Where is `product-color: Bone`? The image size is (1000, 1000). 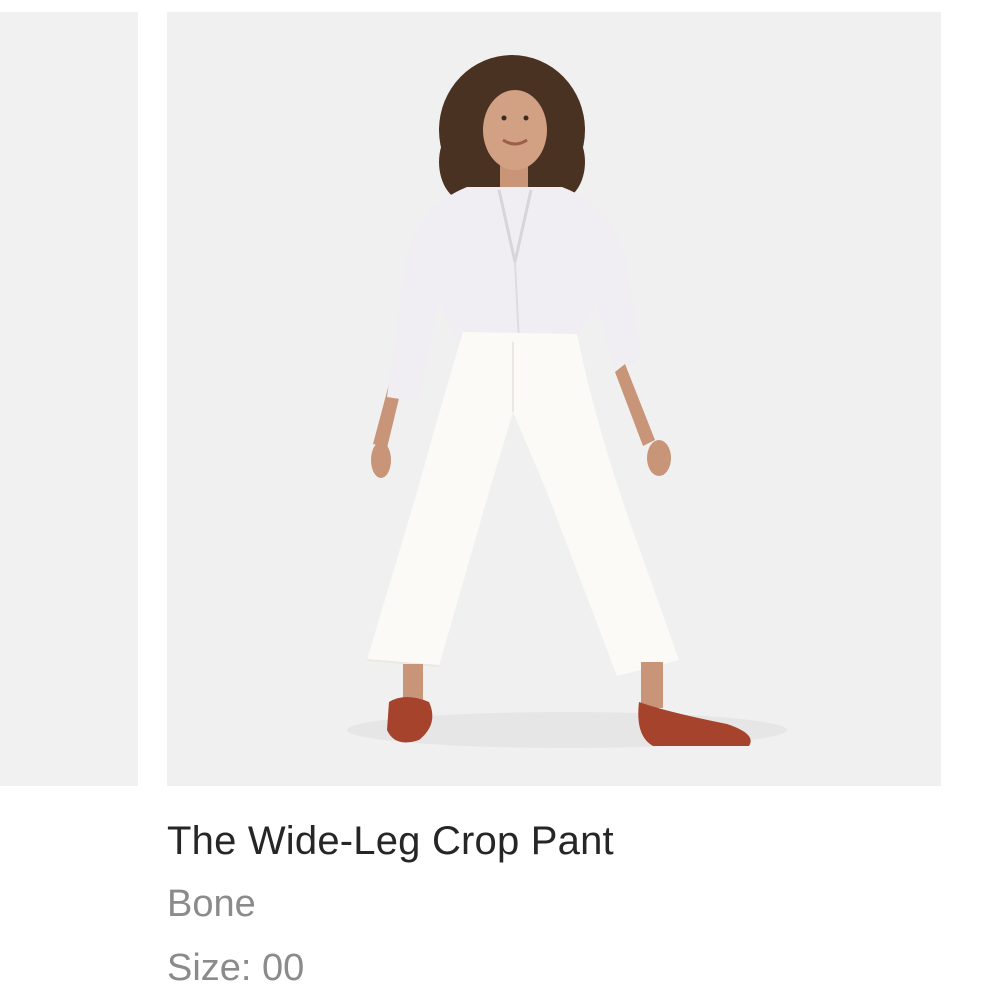 product-color: Bone is located at coordinates (211, 904).